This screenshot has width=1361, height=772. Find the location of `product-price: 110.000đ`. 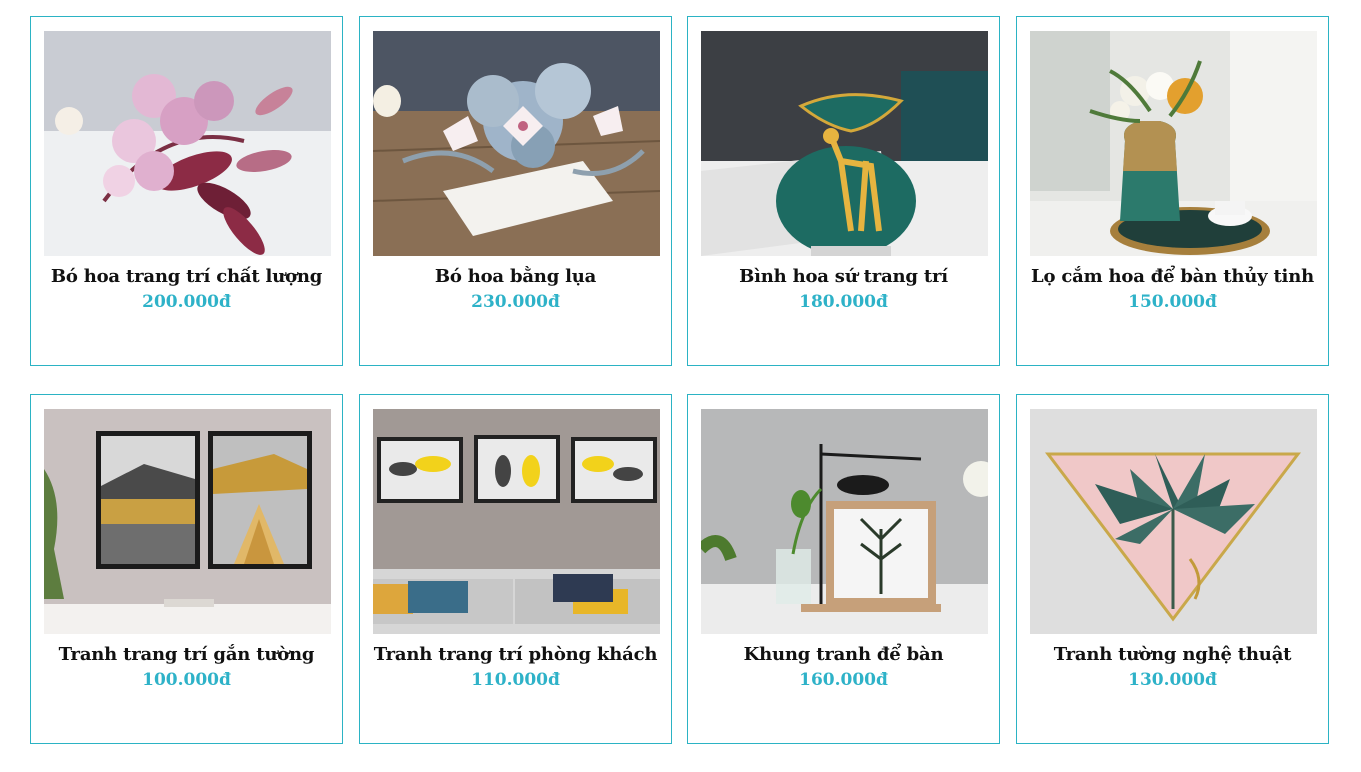

product-price: 110.000đ is located at coordinates (515, 680).